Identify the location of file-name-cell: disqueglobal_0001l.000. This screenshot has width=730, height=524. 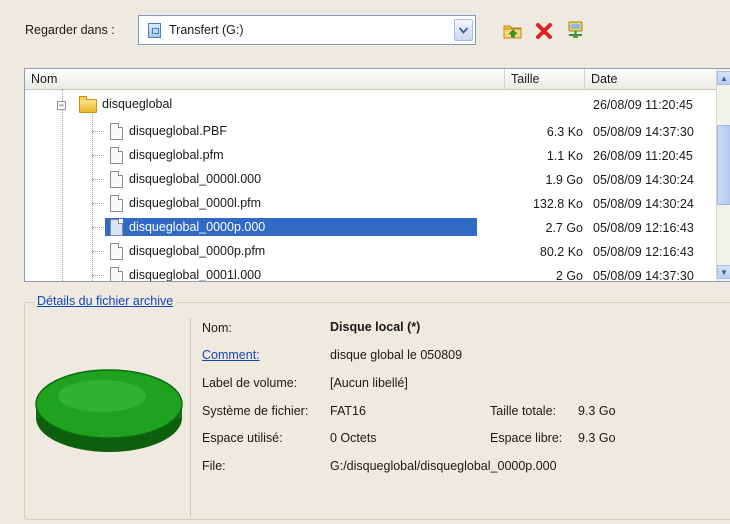
(185, 274).